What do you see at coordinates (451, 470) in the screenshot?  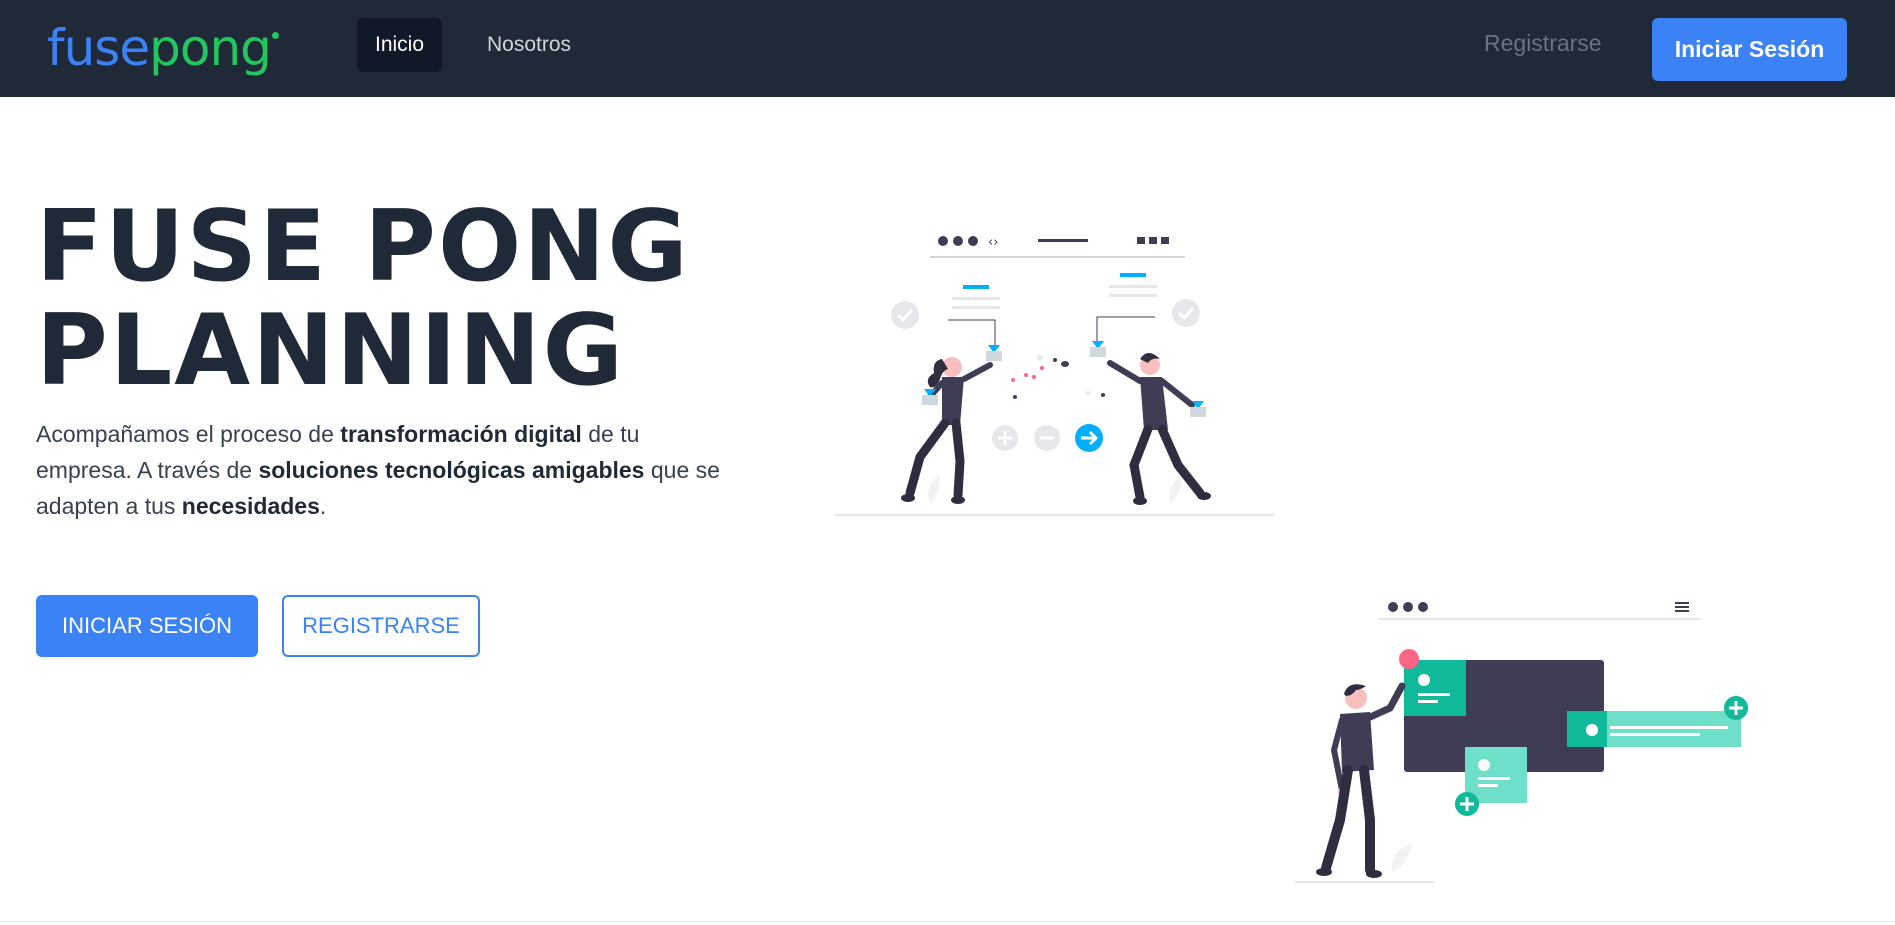 I see `hero-desc-bold-2: soluciones tecnológicas amigables` at bounding box center [451, 470].